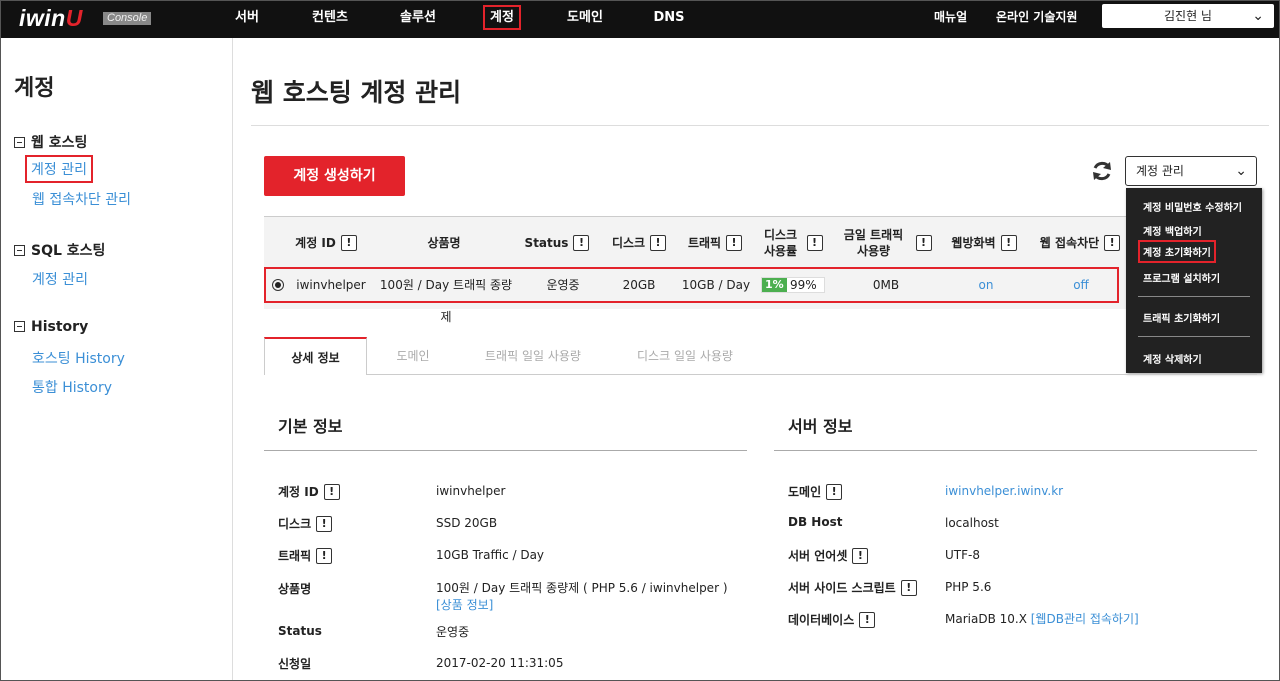 The width and height of the screenshot is (1280, 681). Describe the element at coordinates (832, 619) in the screenshot. I see `label-database: 데이터베이스!` at that location.